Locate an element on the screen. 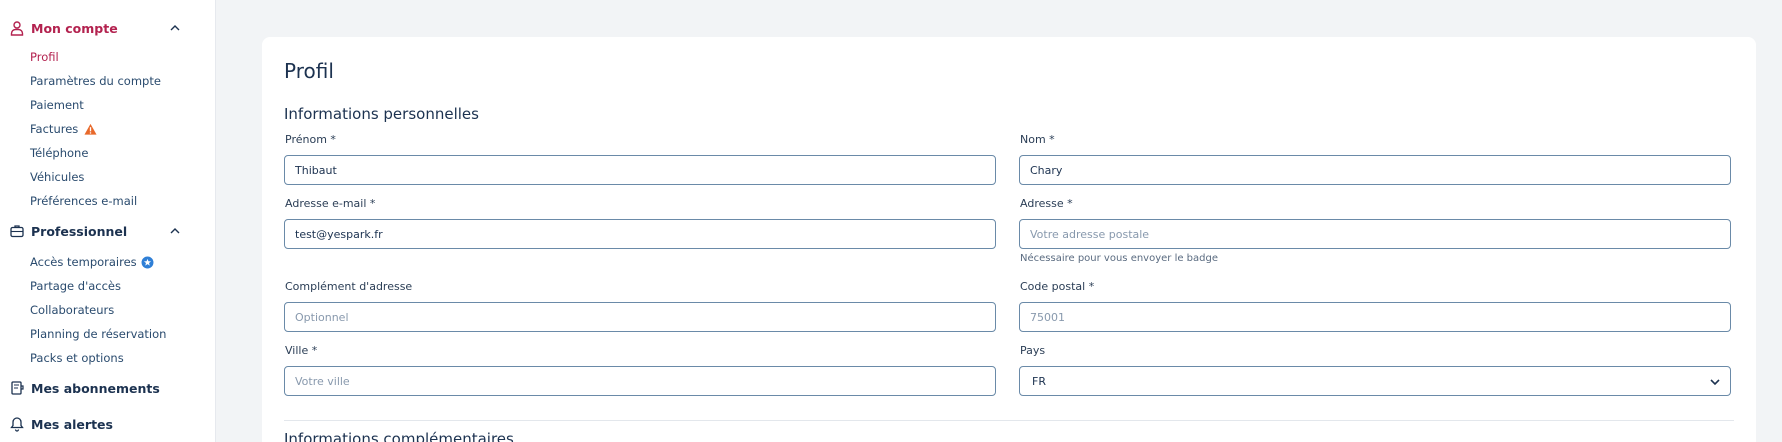  sidebar-item-label: Factures is located at coordinates (54, 129).